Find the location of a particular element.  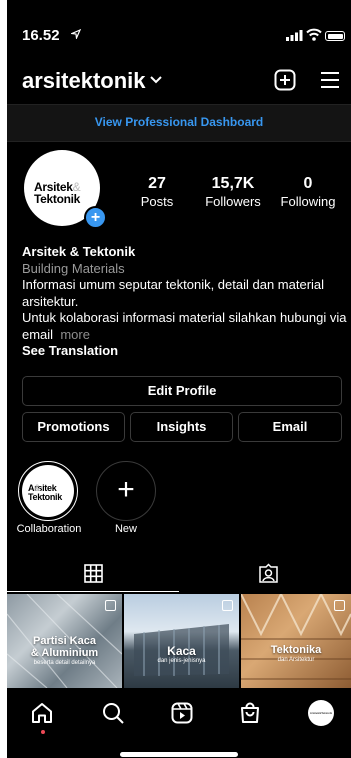

hamburger-menu-icon is located at coordinates (330, 80).